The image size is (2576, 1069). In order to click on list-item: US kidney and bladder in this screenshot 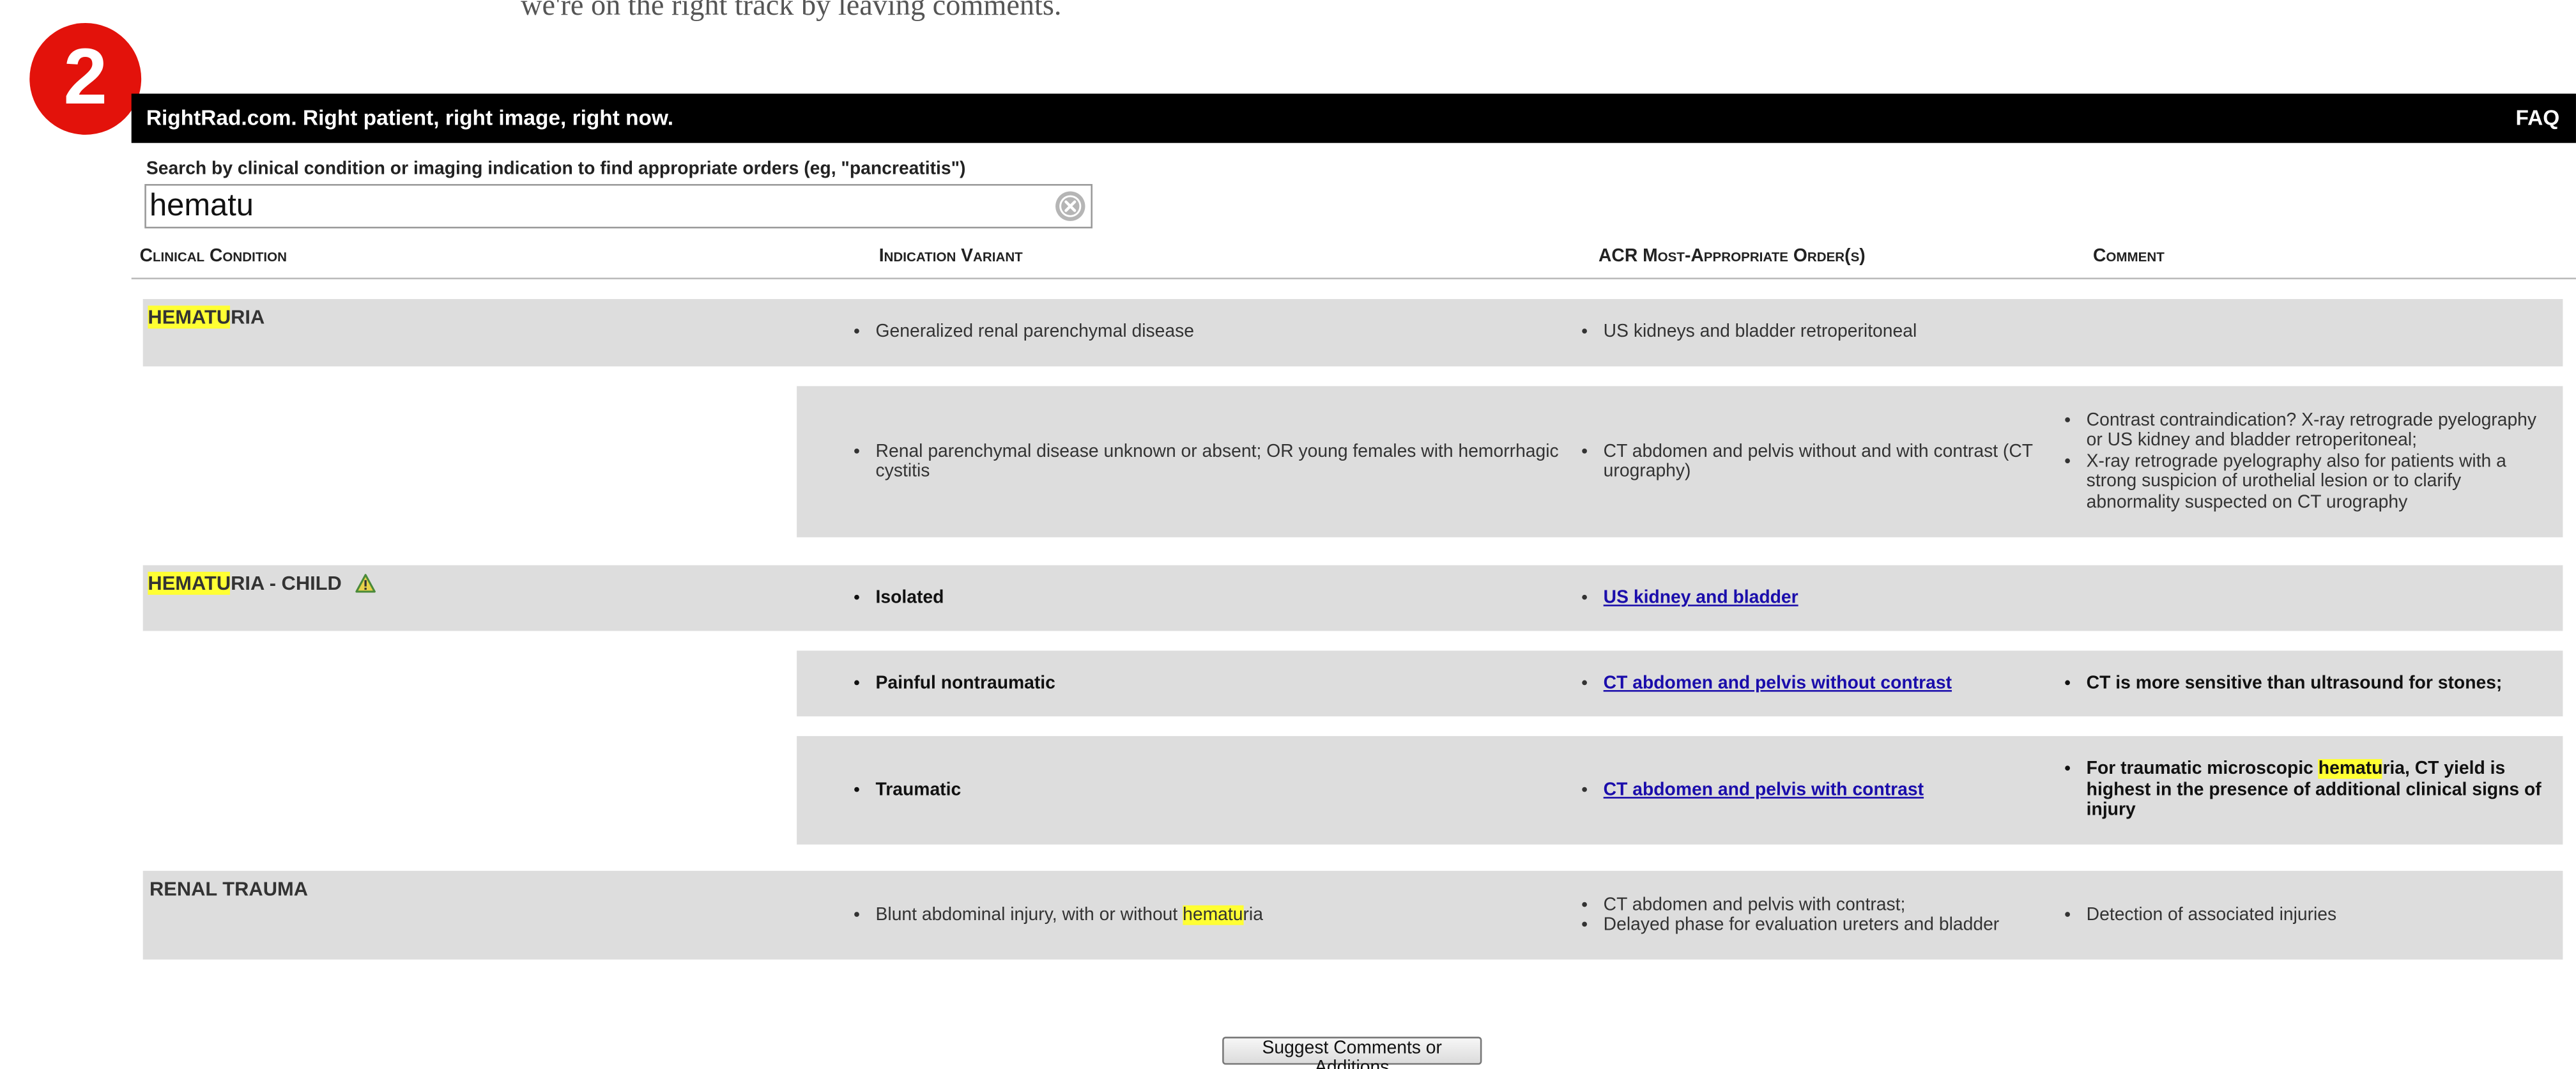, I will do `click(1701, 598)`.